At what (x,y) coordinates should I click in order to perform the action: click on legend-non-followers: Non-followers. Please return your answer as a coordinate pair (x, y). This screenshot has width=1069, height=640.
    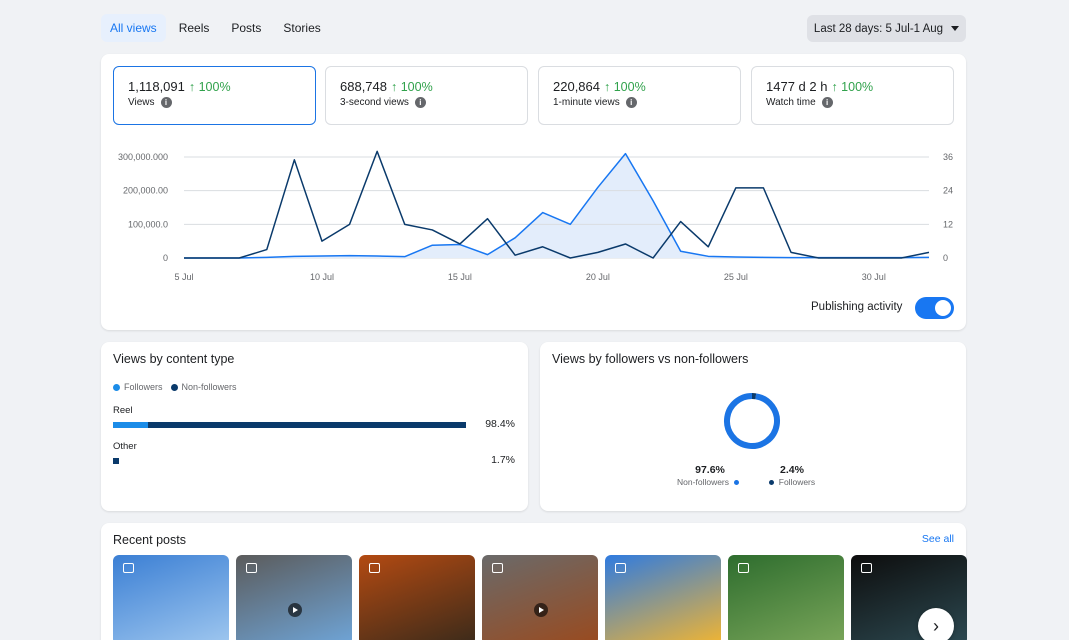
    Looking at the image, I should click on (203, 387).